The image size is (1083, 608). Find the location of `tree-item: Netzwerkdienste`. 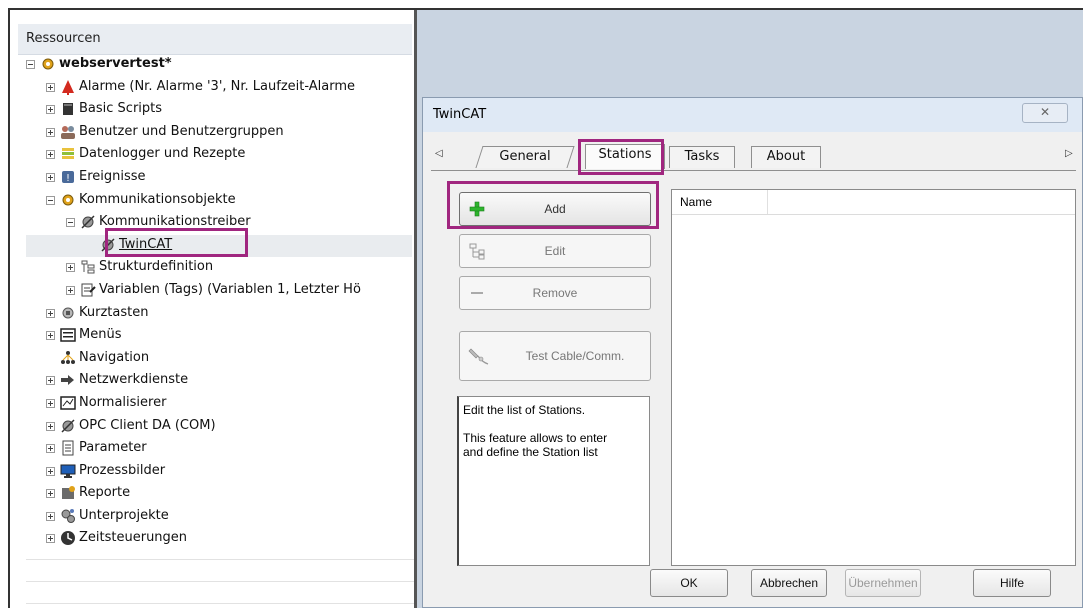

tree-item: Netzwerkdienste is located at coordinates (219, 381).